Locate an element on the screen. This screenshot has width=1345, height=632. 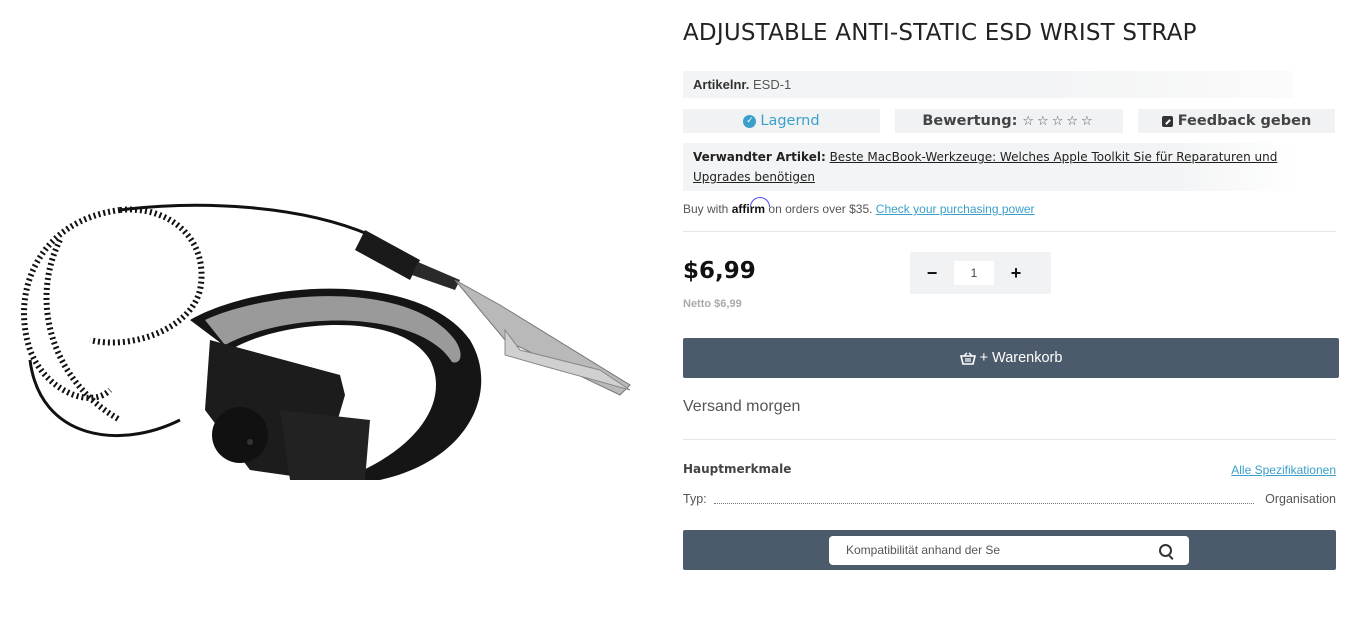
product-title: ADJUSTABLE ANTI-STATIC ESD WRIST STRAP is located at coordinates (940, 33).